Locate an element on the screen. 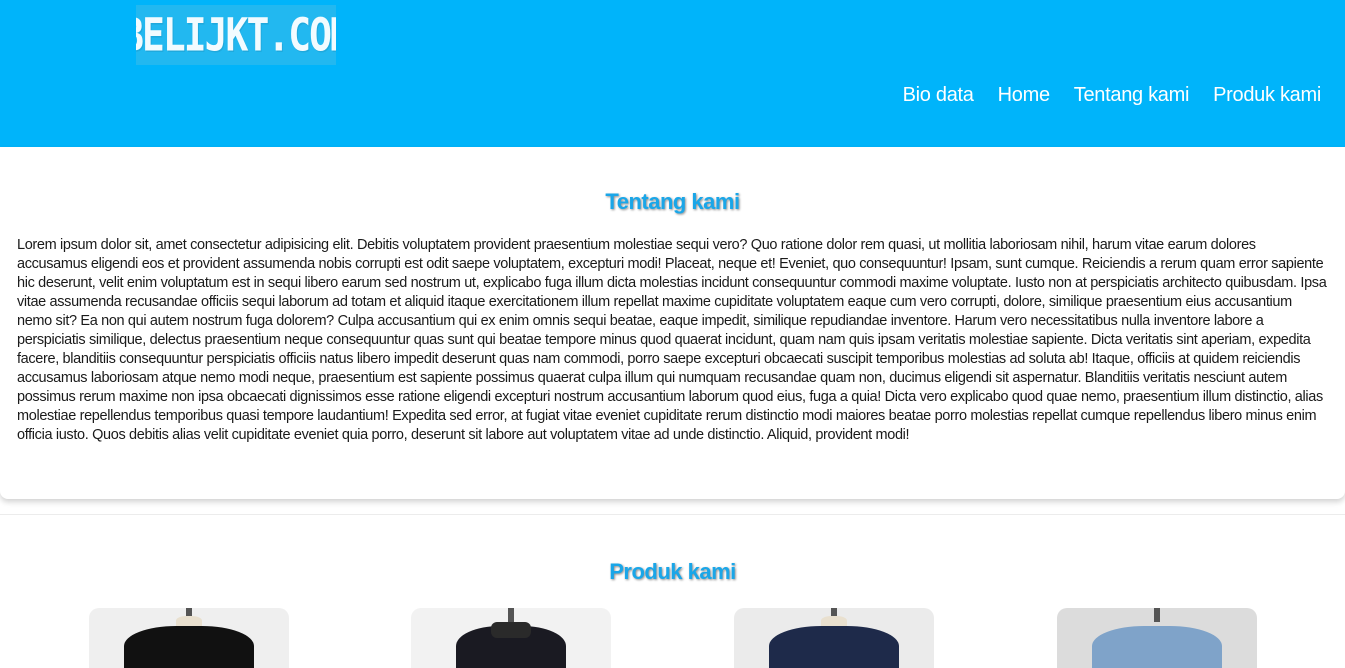  nav-link-home: Home is located at coordinates (1024, 95).